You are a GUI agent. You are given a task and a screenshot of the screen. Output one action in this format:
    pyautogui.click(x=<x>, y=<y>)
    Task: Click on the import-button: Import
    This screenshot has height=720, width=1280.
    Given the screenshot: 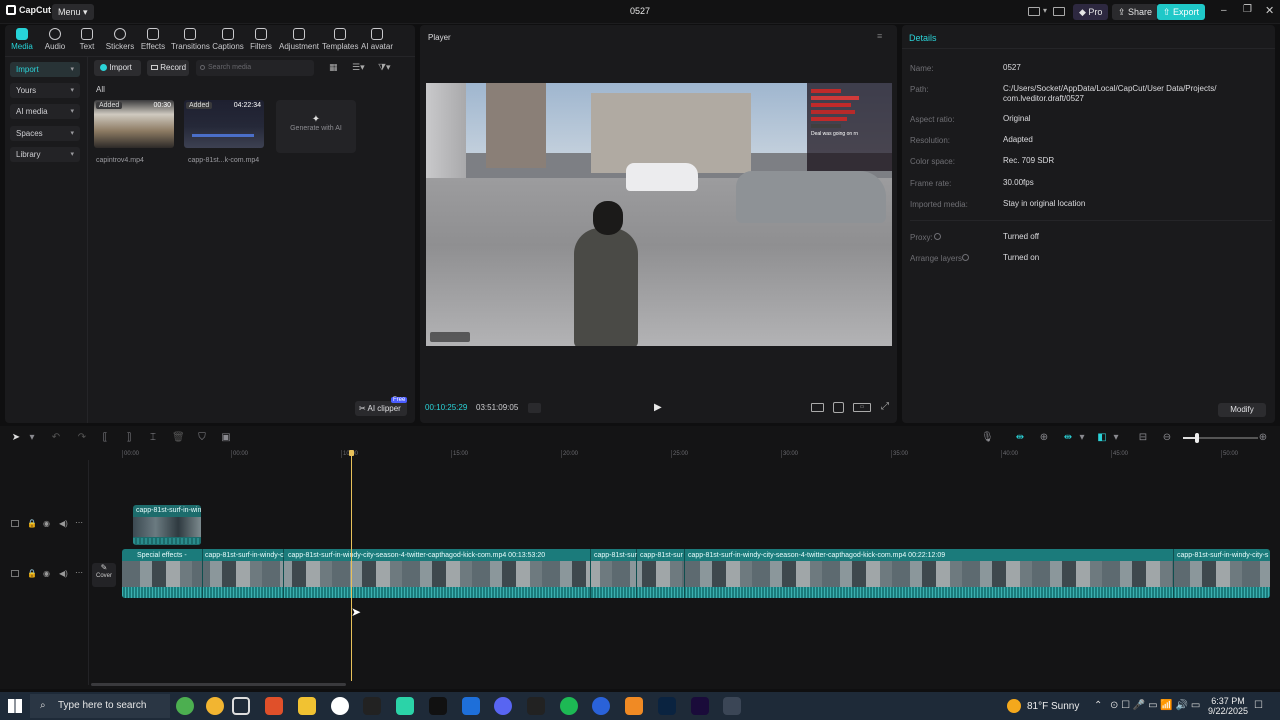 What is the action you would take?
    pyautogui.click(x=117, y=68)
    